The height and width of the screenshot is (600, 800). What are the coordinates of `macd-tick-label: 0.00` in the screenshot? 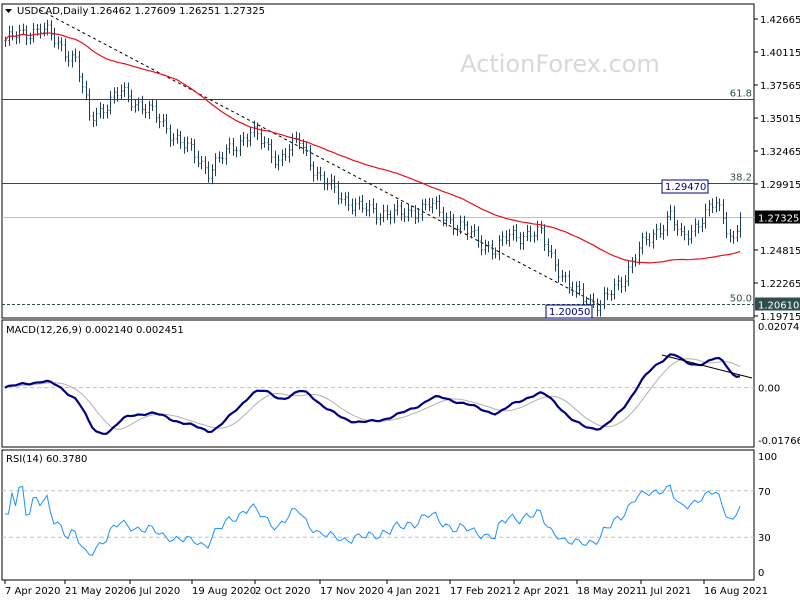 It's located at (769, 389).